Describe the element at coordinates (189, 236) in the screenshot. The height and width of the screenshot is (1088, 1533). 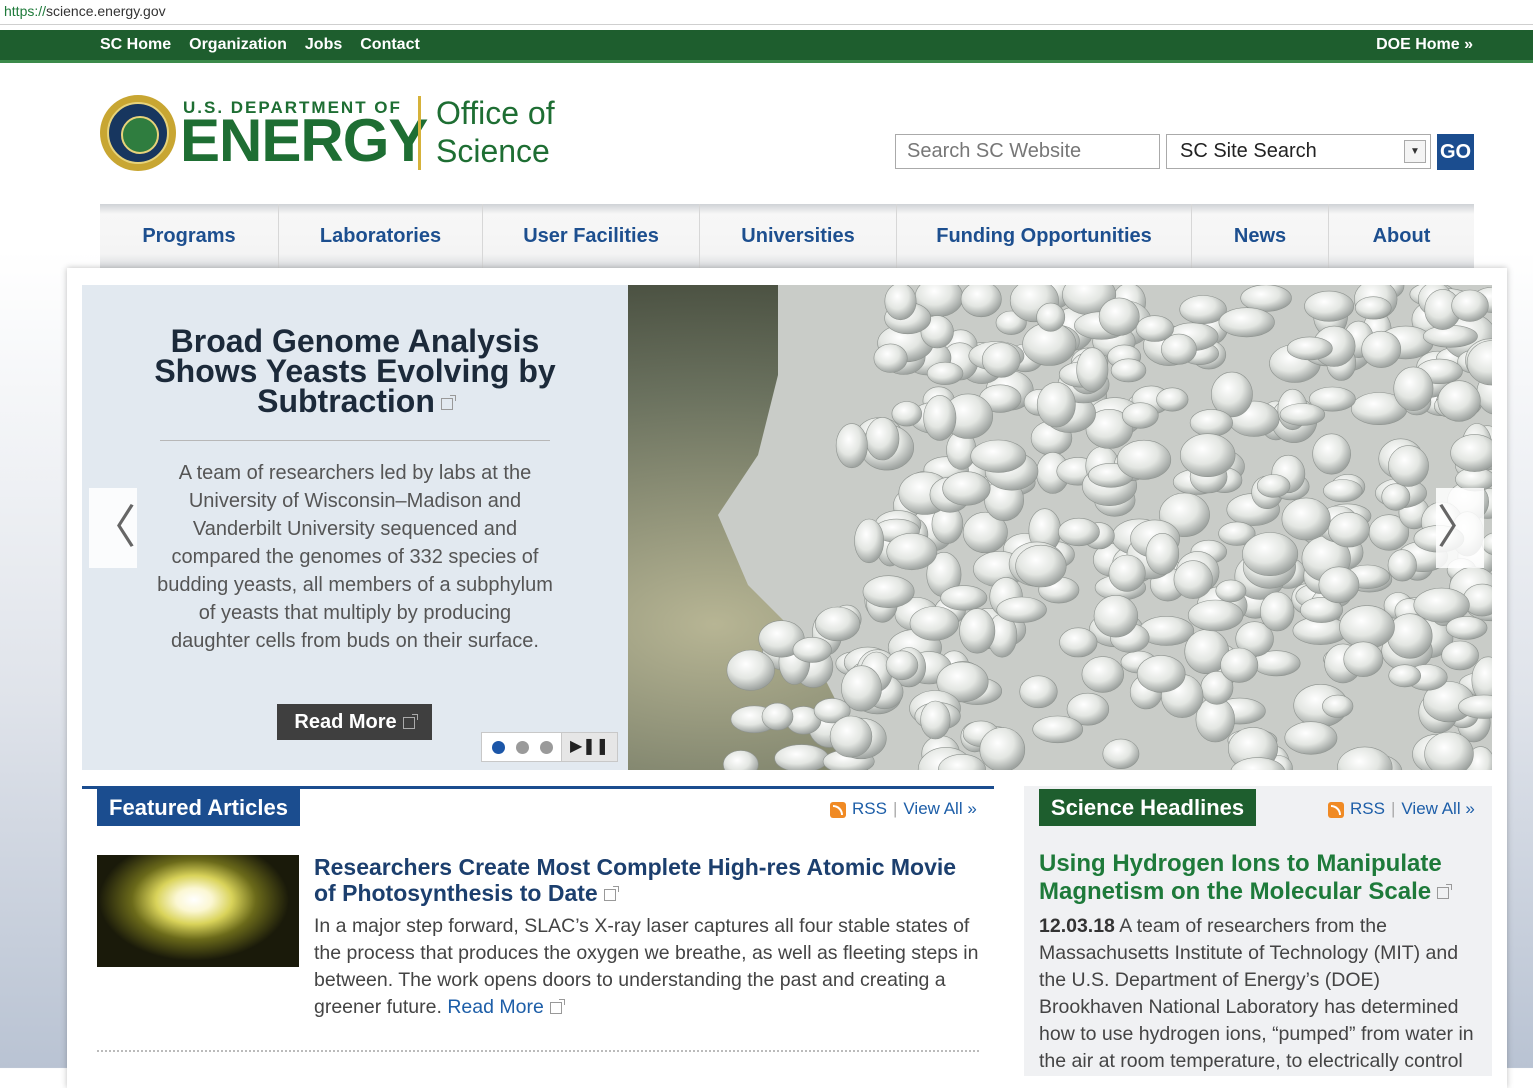
I see `nav-programs: Programs` at that location.